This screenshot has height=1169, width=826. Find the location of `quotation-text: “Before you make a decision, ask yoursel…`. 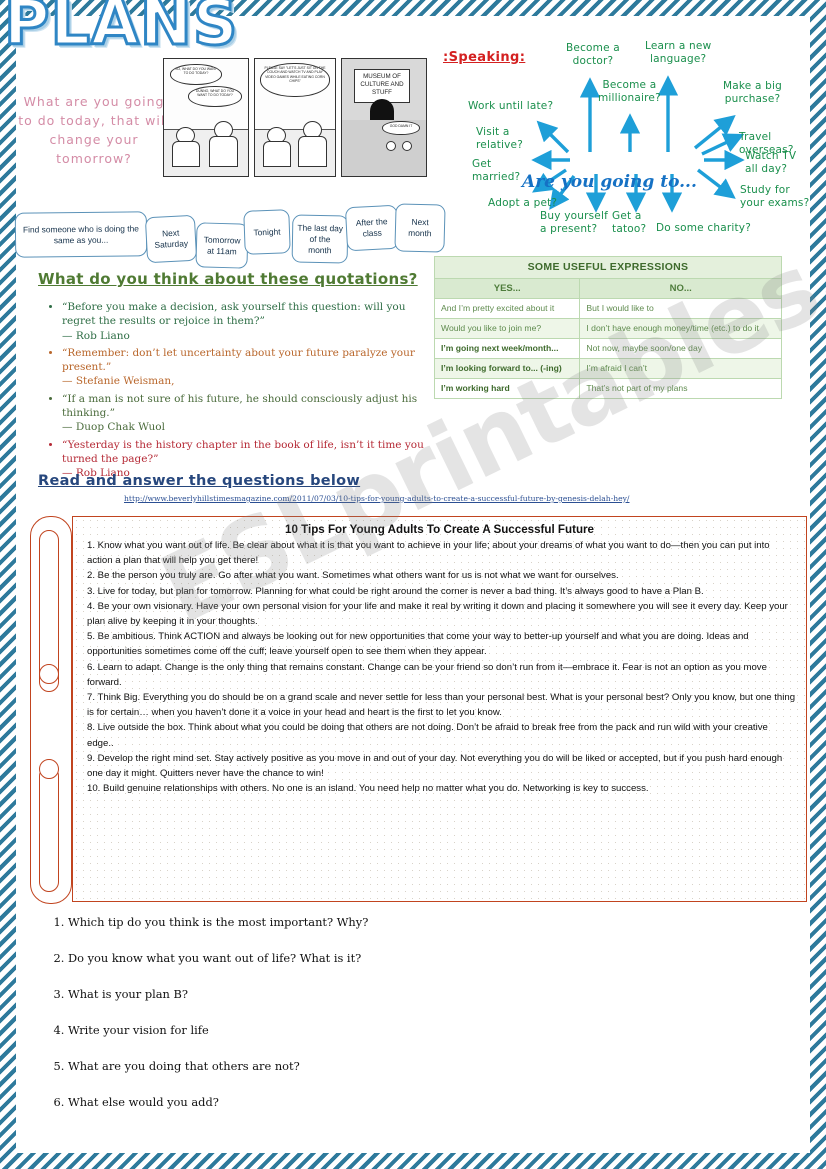

quotation-text: “Before you make a decision, ask yoursel… is located at coordinates (234, 314).